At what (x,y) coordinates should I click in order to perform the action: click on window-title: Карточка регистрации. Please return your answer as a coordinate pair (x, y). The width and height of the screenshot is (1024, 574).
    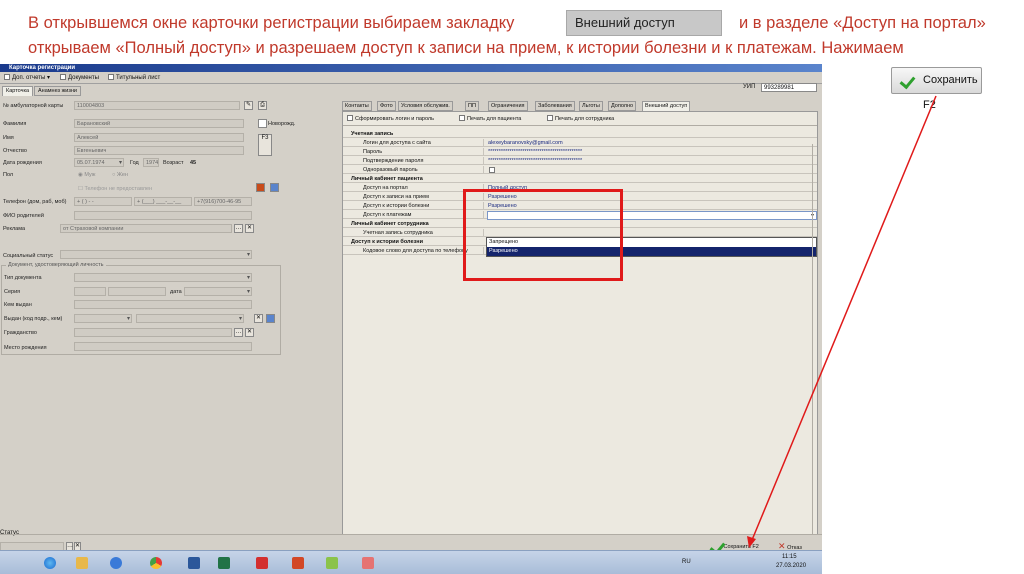
    Looking at the image, I should click on (411, 68).